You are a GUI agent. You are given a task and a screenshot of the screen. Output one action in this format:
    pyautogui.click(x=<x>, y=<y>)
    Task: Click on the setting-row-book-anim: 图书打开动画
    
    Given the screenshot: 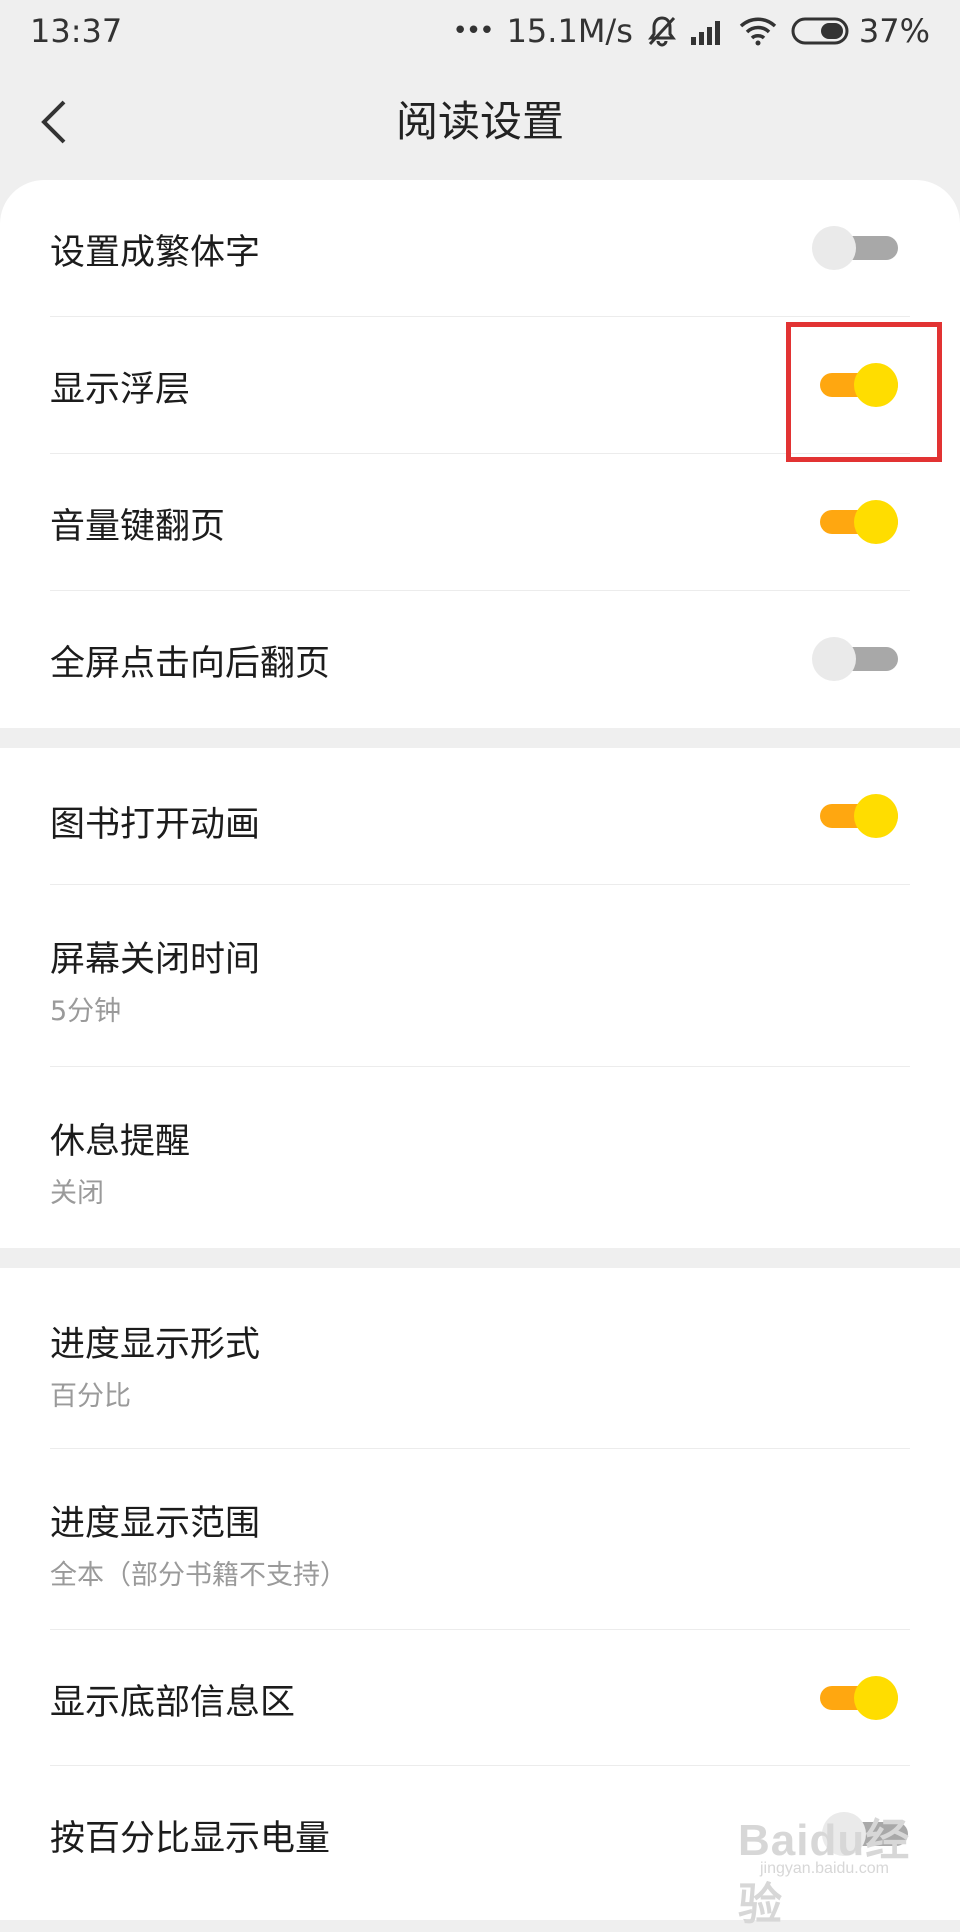 What is the action you would take?
    pyautogui.click(x=480, y=816)
    